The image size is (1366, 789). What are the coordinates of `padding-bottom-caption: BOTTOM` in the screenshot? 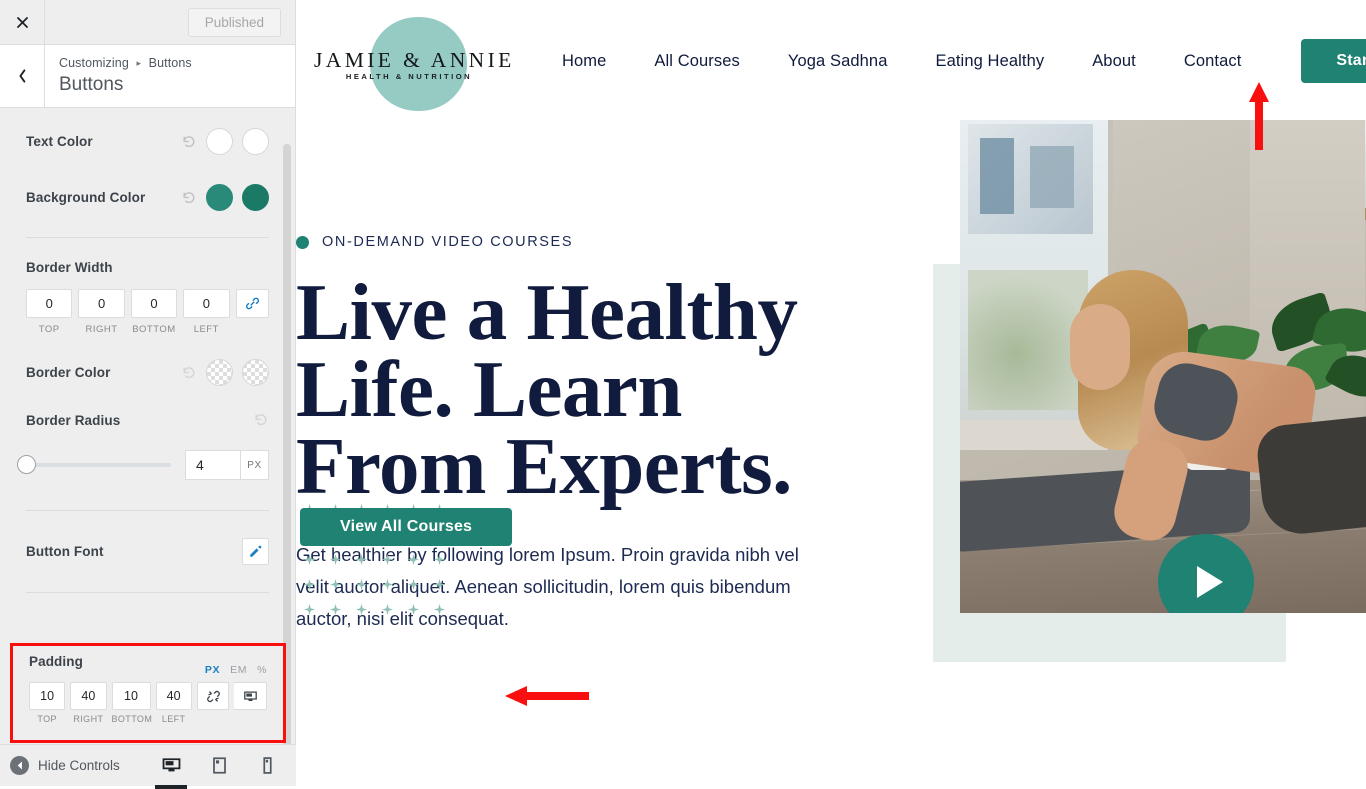 It's located at (132, 719).